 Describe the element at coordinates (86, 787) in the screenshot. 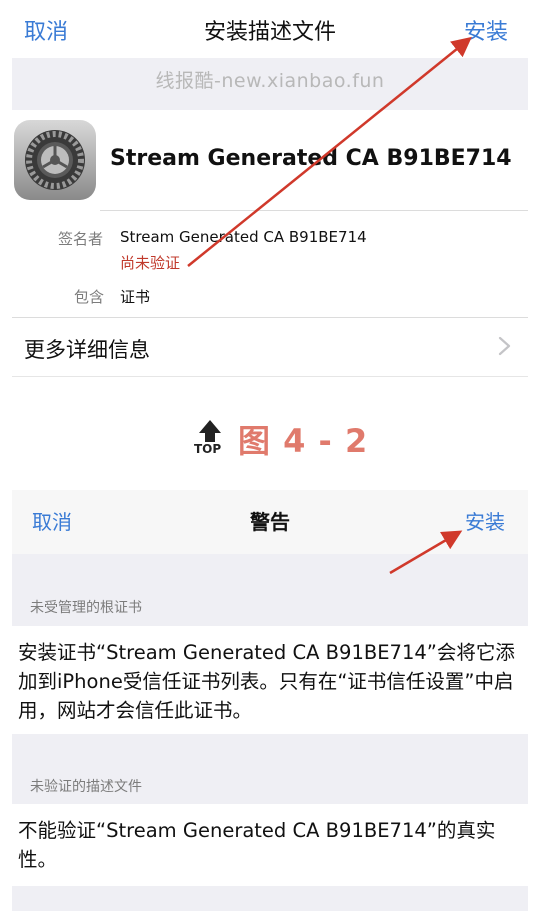

I see `section-header: 未验证的描述文件` at that location.